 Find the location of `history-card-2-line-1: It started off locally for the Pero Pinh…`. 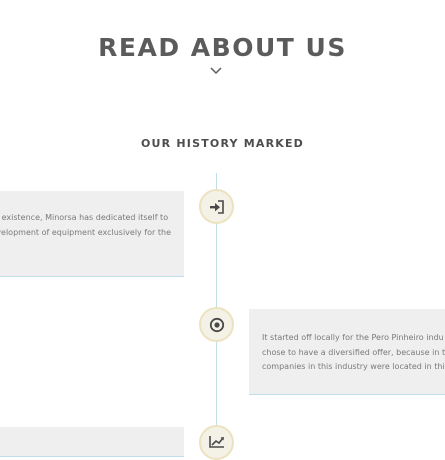

history-card-2-line-1: It started off locally for the Pero Pinh… is located at coordinates (353, 337).